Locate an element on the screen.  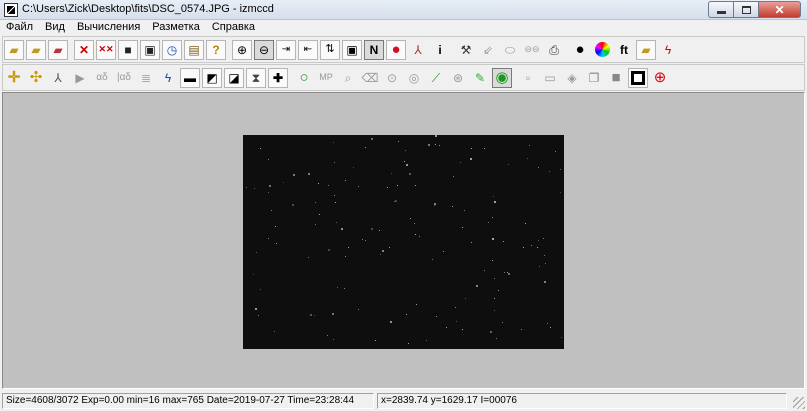
north-button: N is located at coordinates (374, 49).